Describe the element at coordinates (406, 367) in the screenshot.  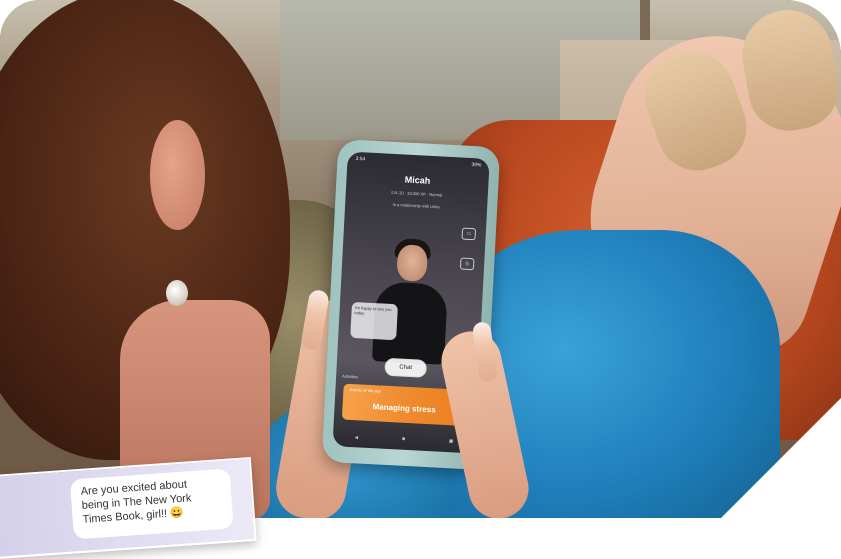
I see `chat-button: Chat` at that location.